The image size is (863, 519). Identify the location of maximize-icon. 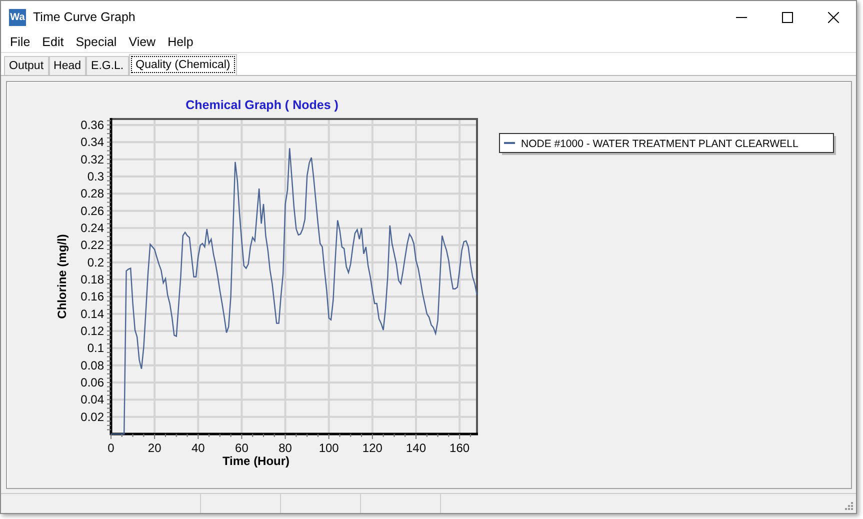
(787, 17).